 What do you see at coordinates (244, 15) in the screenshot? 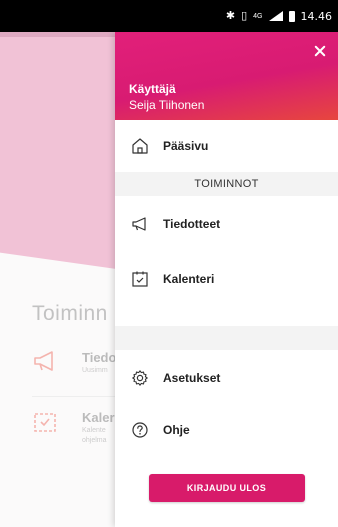
I see `vibrate-icon: ▯` at bounding box center [244, 15].